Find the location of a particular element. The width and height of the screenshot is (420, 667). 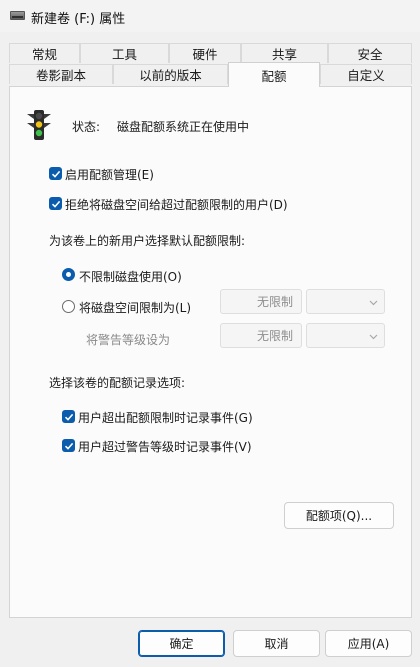

tab-sharing: 共享 is located at coordinates (284, 53).